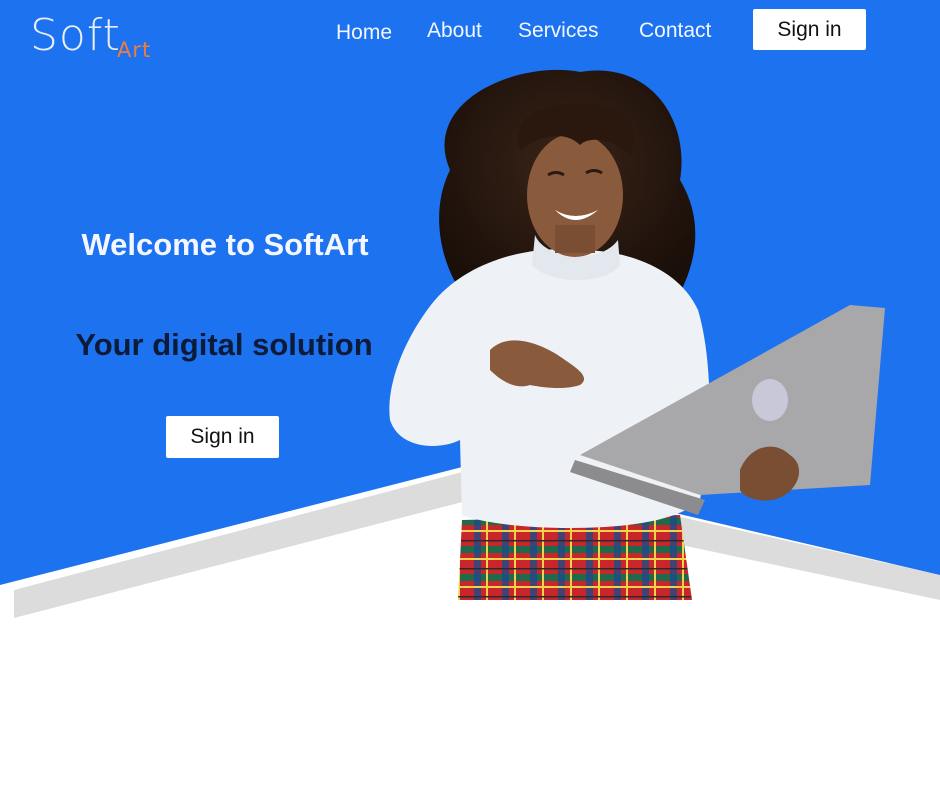 The image size is (940, 788). I want to click on brand-logo: Soft Art, so click(100, 38).